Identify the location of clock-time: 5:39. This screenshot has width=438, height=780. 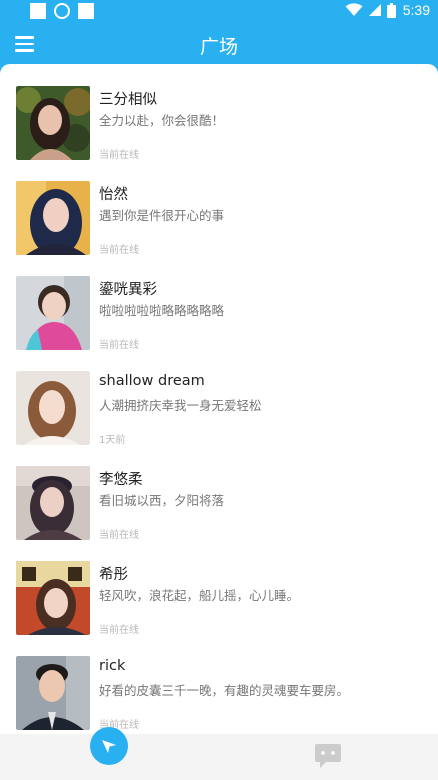
(416, 10).